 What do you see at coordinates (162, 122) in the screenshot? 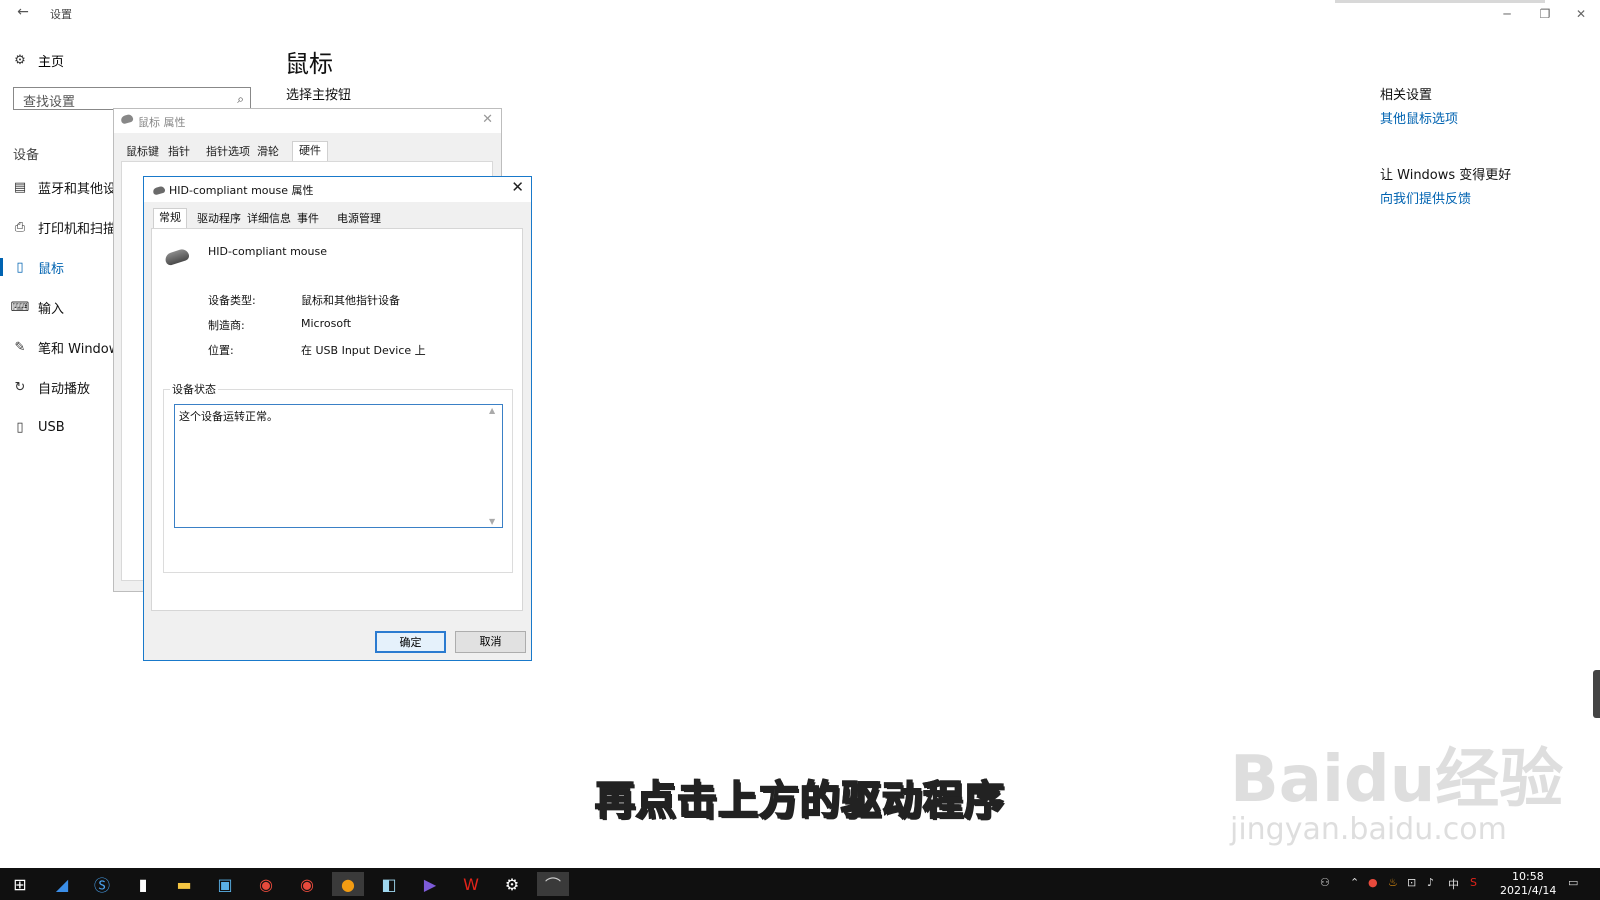
I see `dialog-title: 鼠标 属性` at bounding box center [162, 122].